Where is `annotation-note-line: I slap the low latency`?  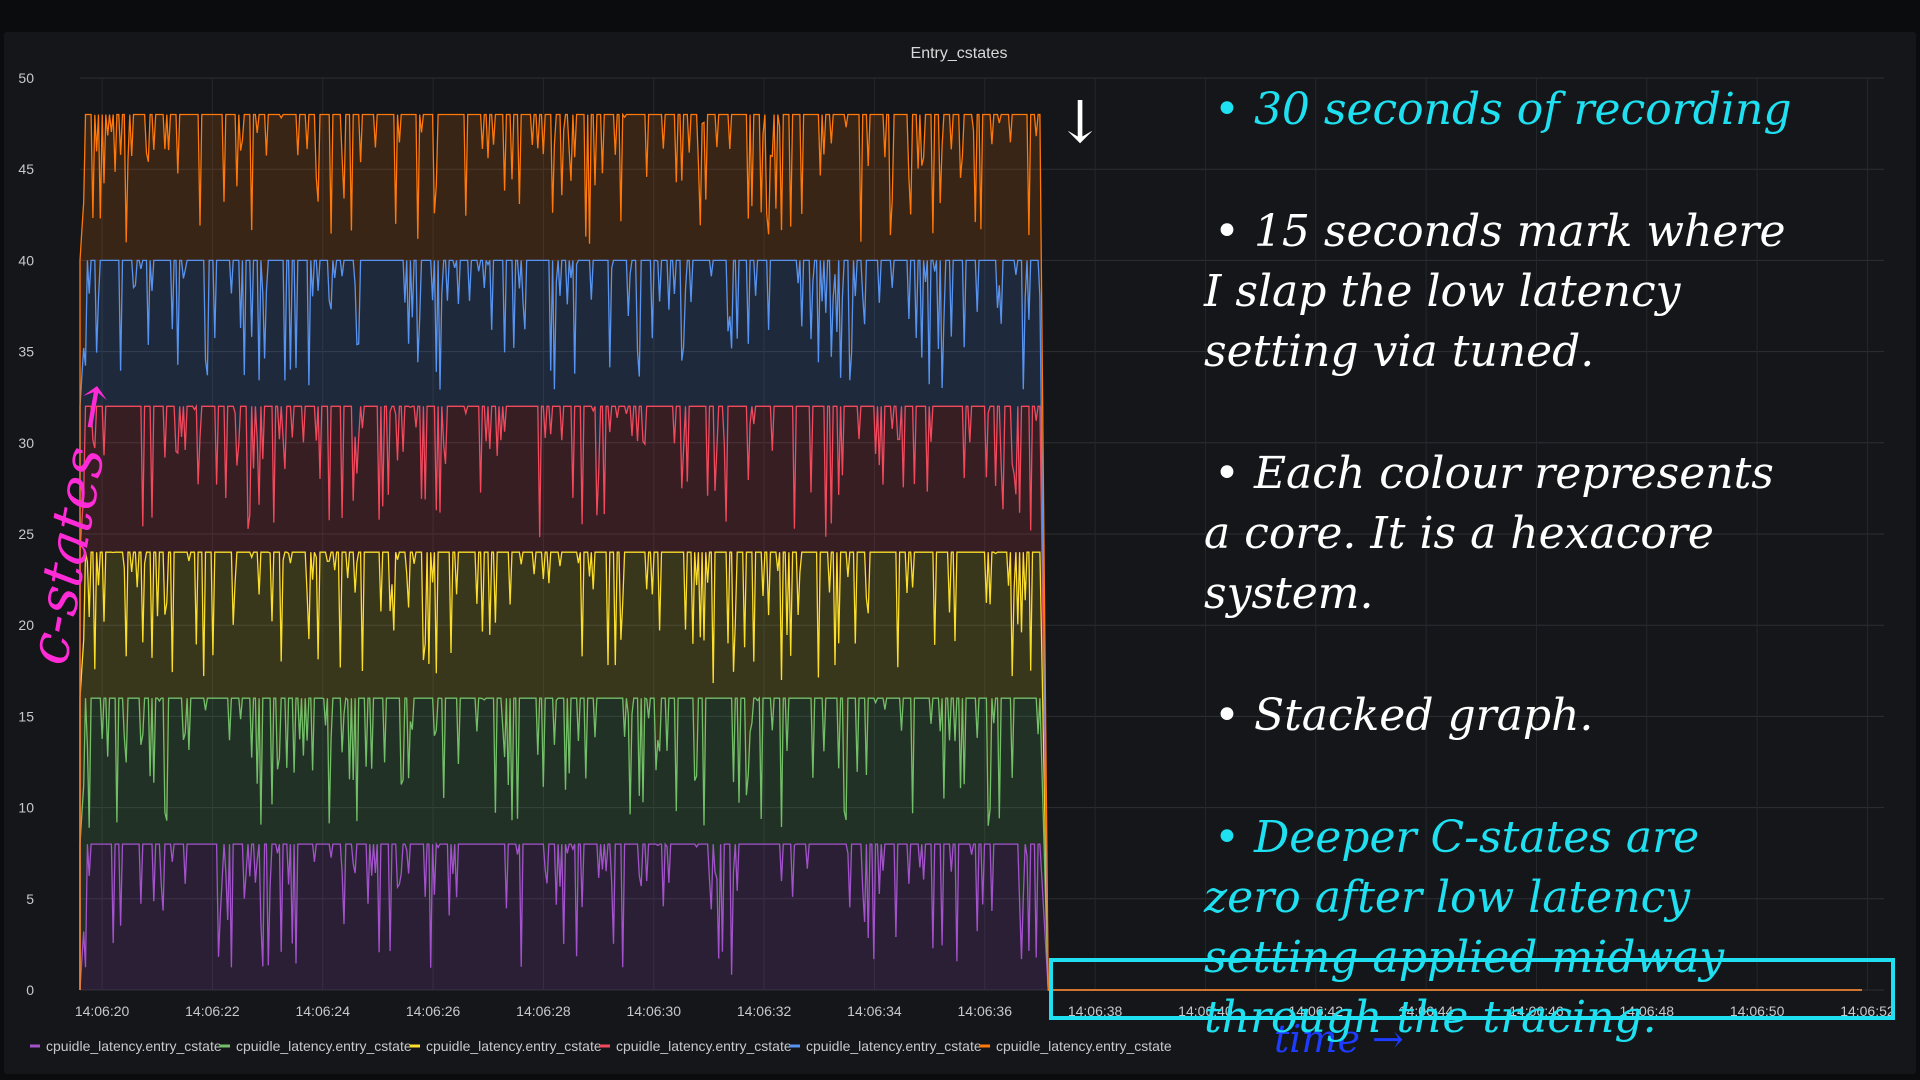
annotation-note-line: I slap the low latency is located at coordinates (1442, 291).